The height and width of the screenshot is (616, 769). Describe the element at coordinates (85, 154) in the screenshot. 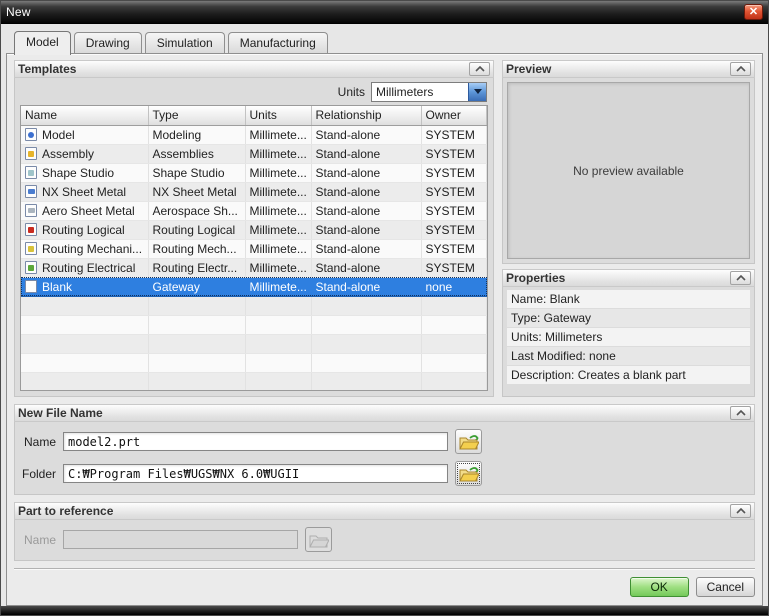

I see `template-name-cell: Assembly` at that location.